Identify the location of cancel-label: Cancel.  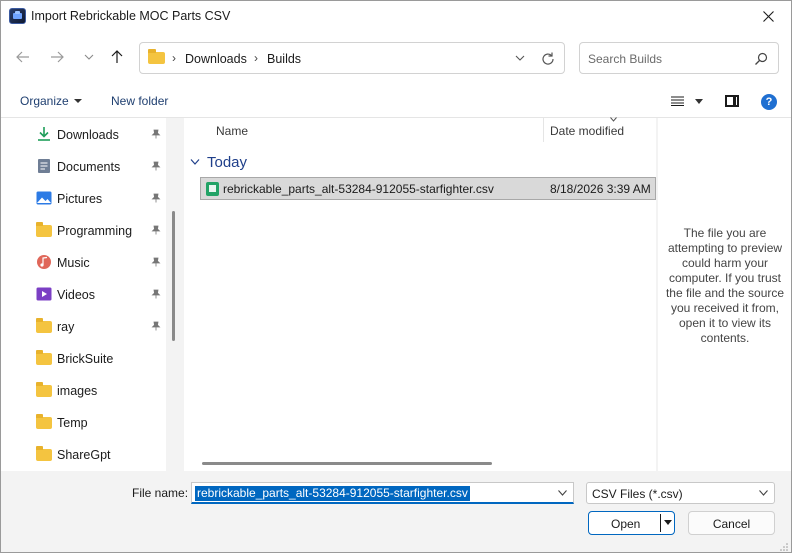
(731, 524).